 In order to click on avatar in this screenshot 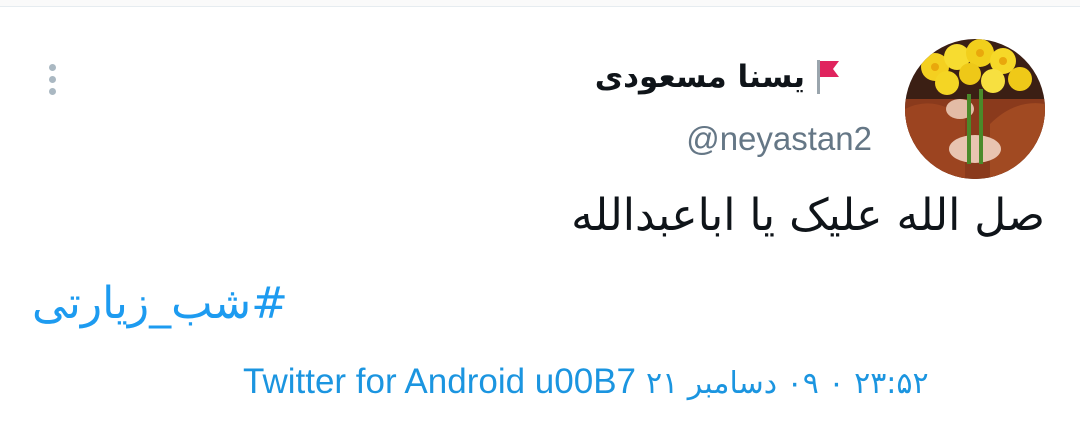, I will do `click(975, 109)`.